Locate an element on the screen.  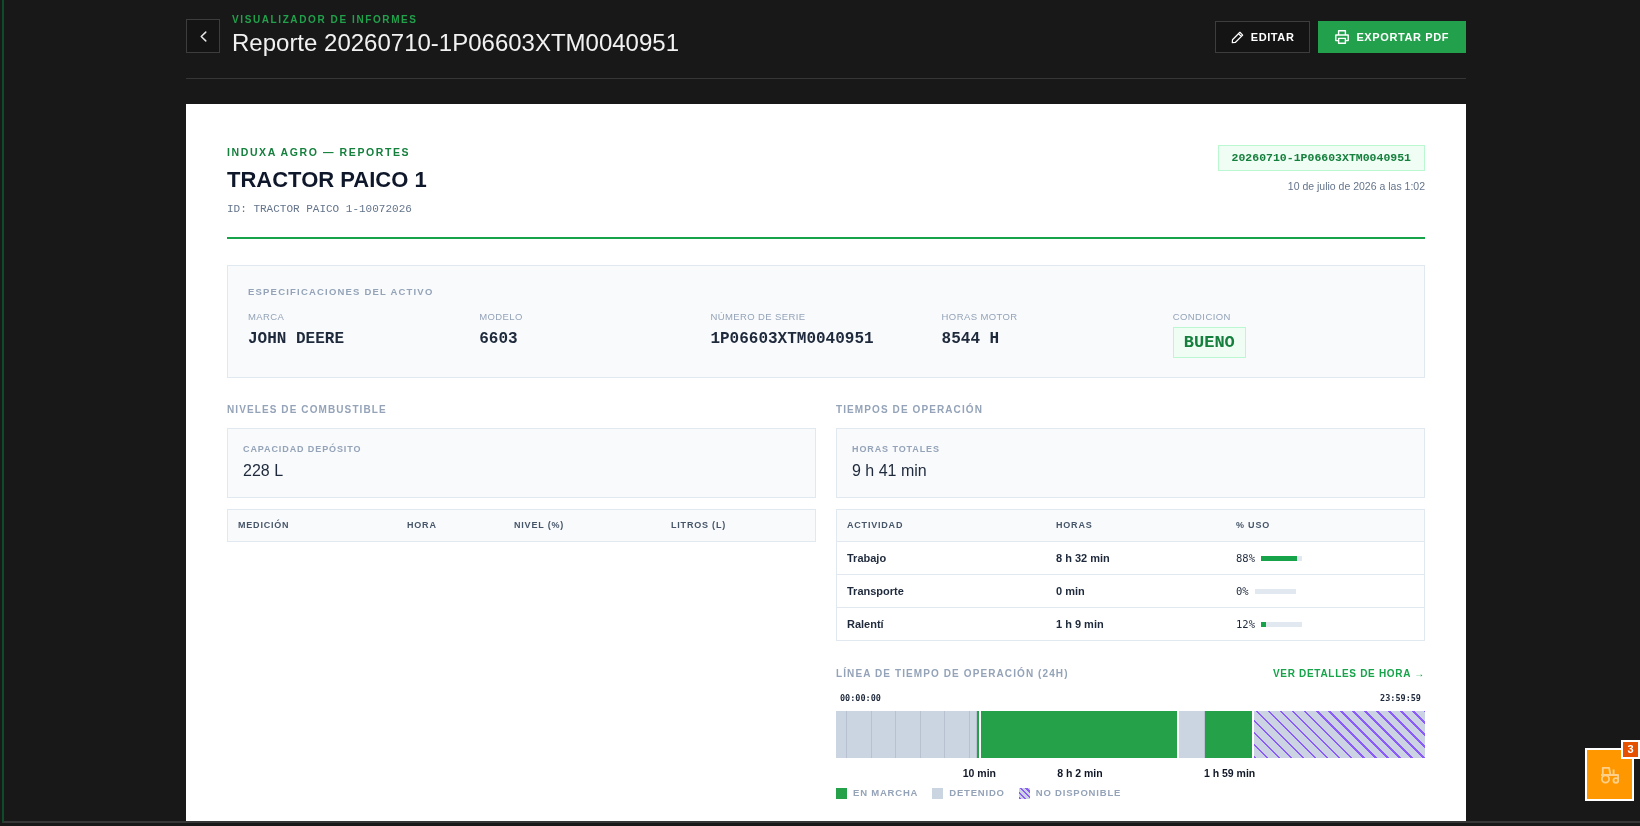
column-header: LITROS (L) is located at coordinates (698, 525).